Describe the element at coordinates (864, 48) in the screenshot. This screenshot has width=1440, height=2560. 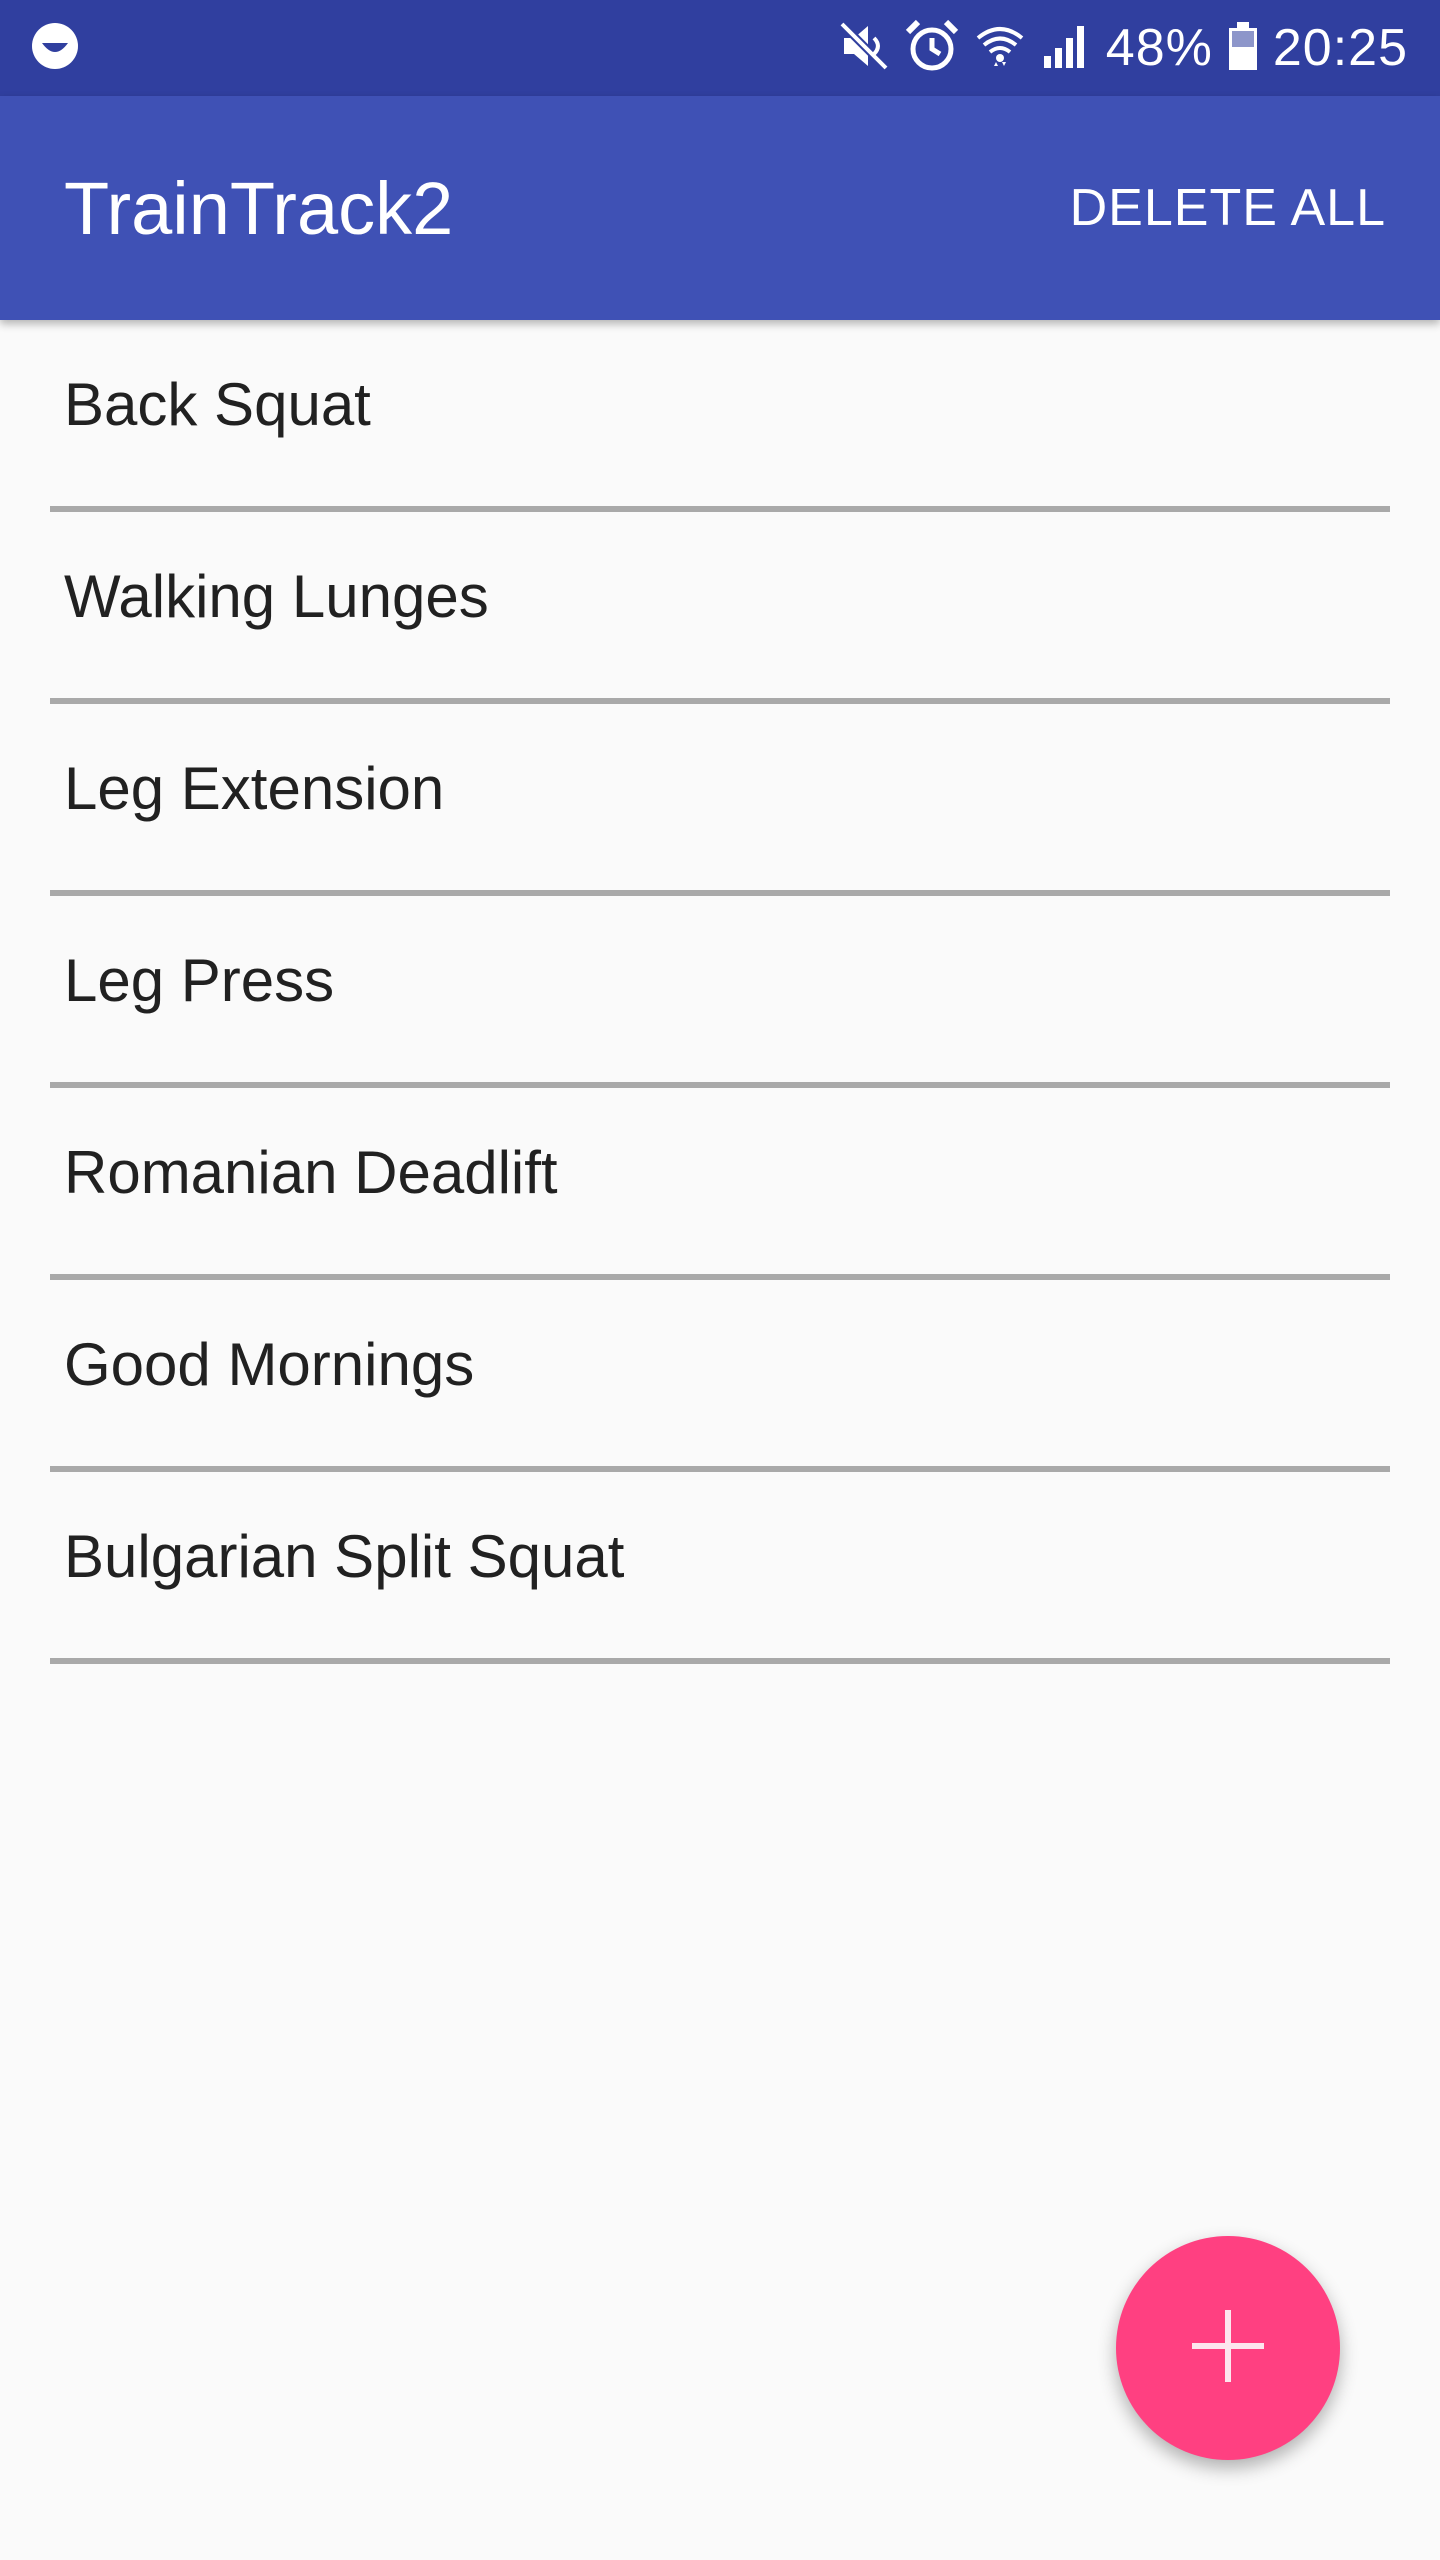
I see `mute-icon` at that location.